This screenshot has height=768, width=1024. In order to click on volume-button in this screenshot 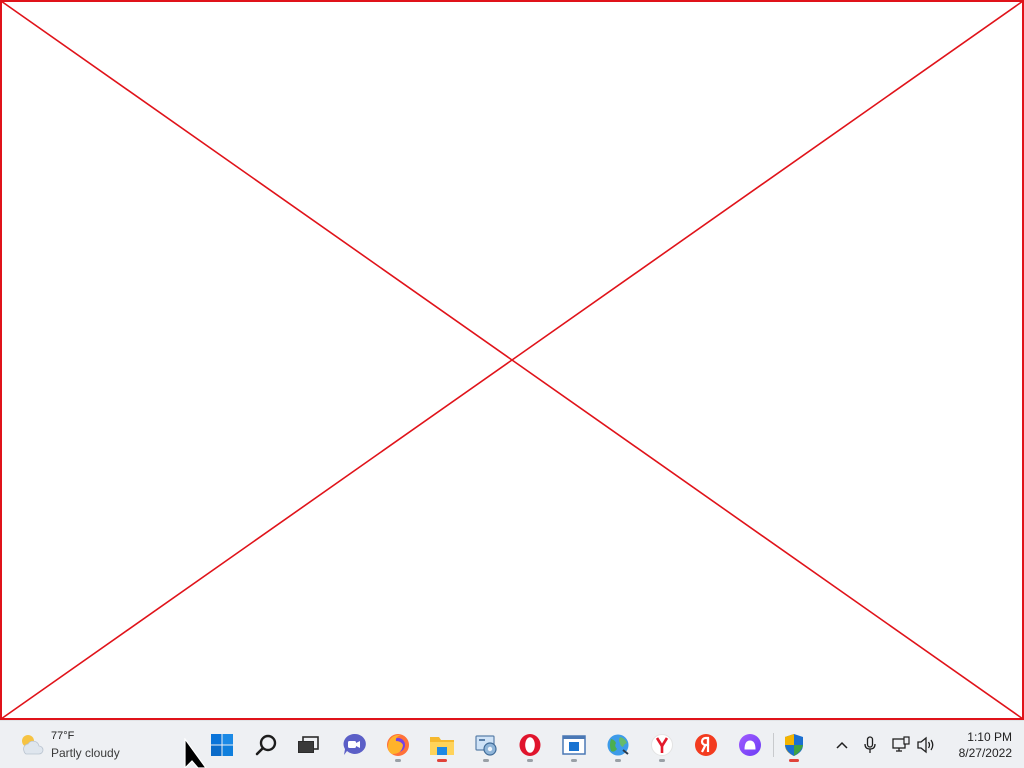, I will do `click(926, 745)`.